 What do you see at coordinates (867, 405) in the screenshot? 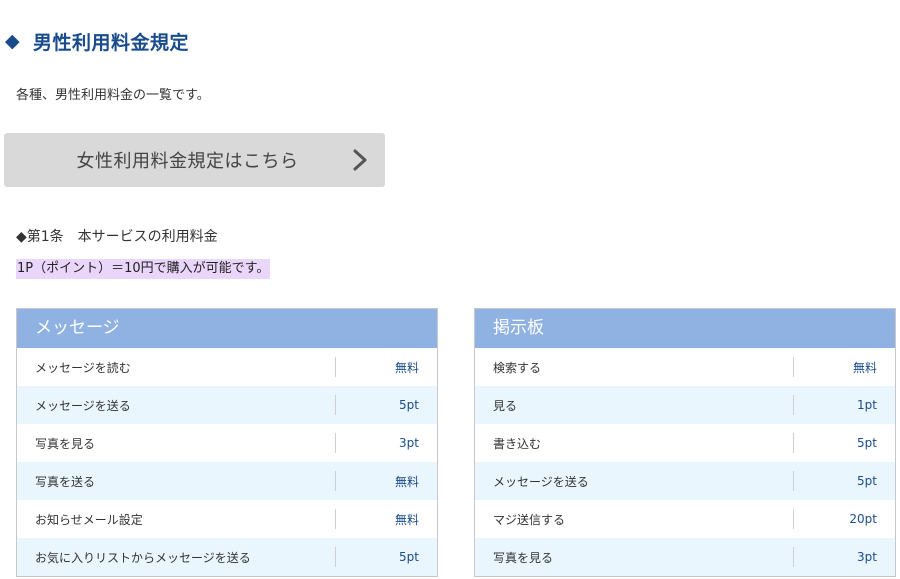
I see `fee-item-price: 1pt` at bounding box center [867, 405].